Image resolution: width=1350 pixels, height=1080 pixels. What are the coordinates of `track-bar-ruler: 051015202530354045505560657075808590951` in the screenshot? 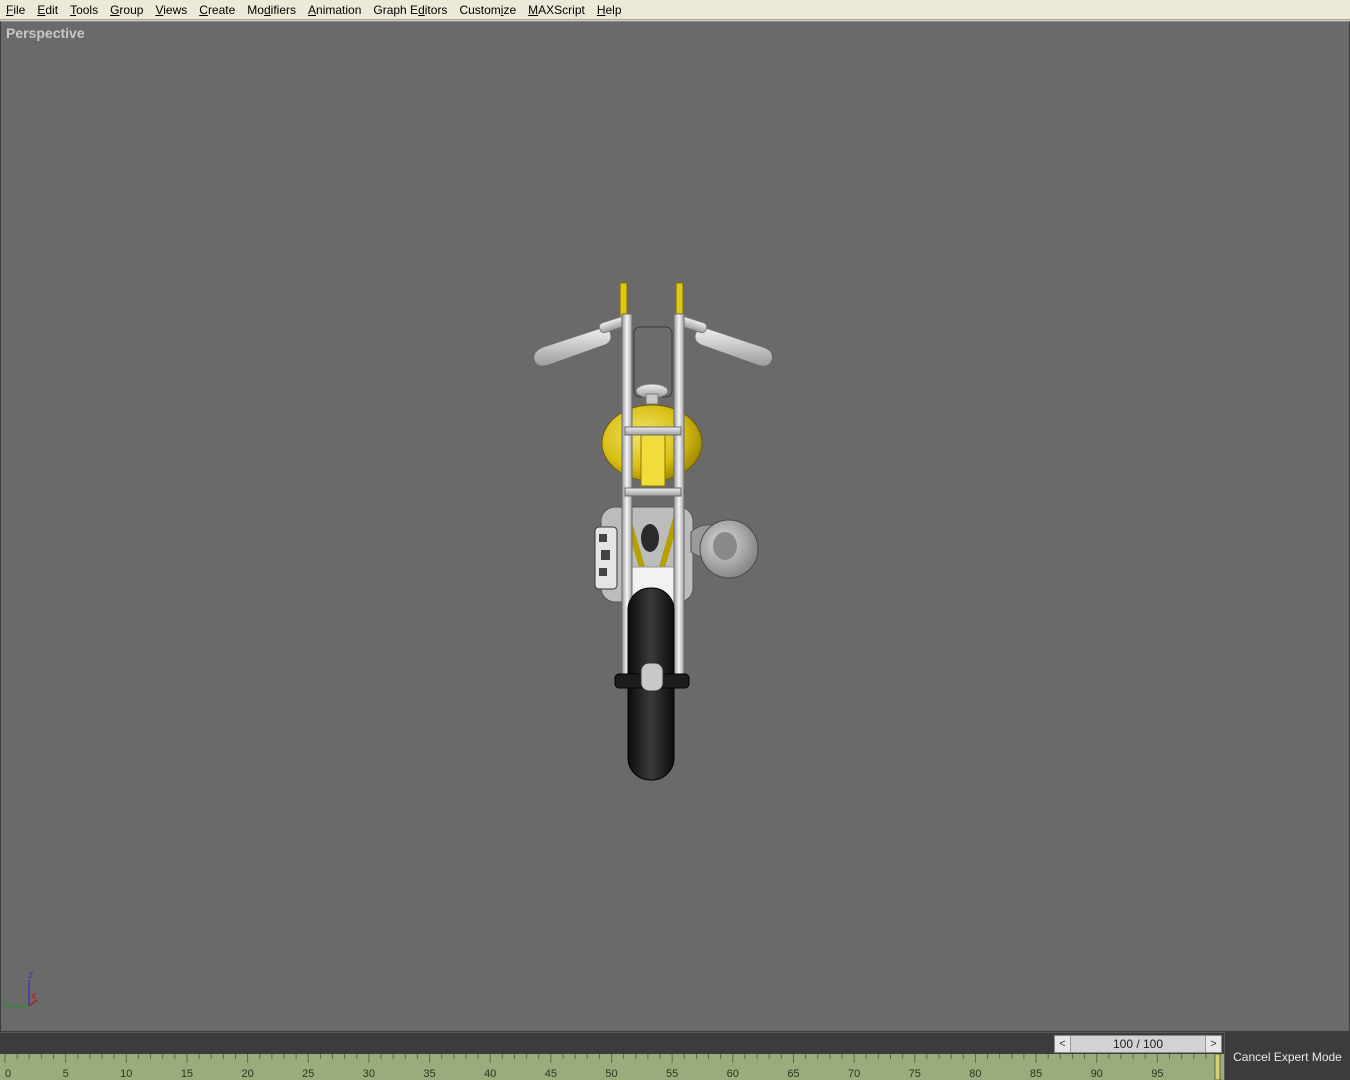 It's located at (612, 1067).